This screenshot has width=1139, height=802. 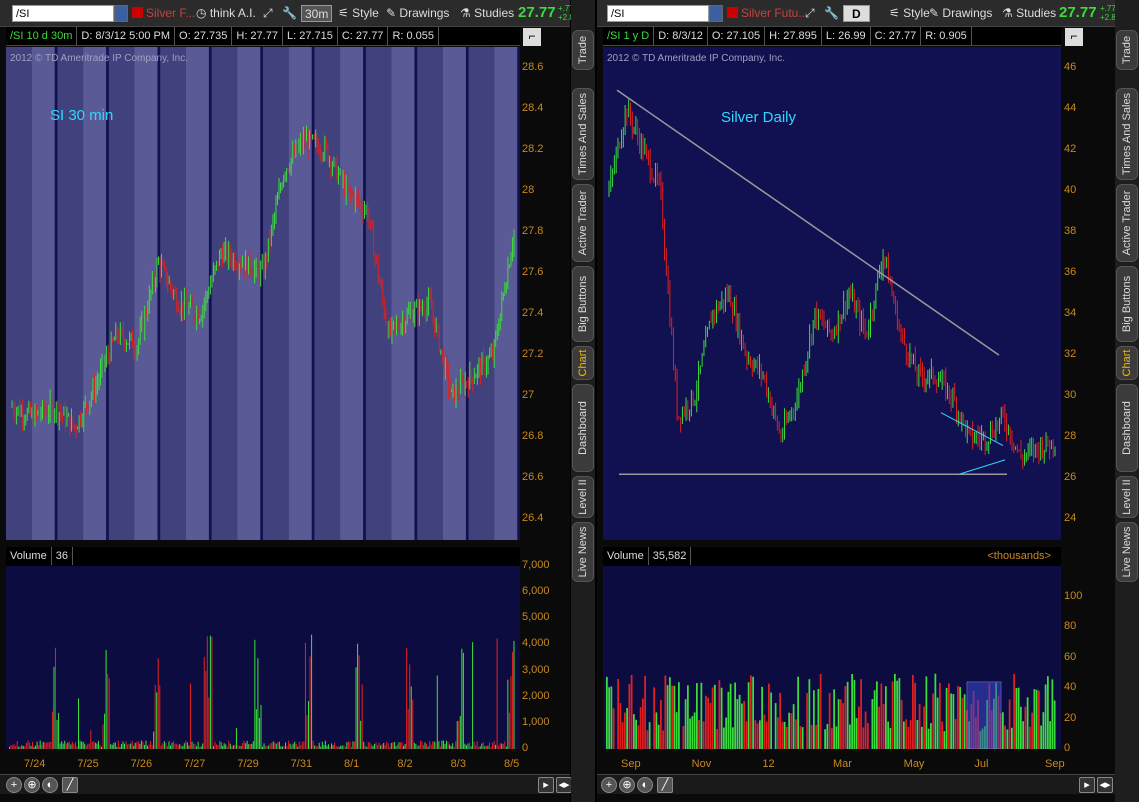 I want to click on high-label: H: 27.77, so click(x=257, y=36).